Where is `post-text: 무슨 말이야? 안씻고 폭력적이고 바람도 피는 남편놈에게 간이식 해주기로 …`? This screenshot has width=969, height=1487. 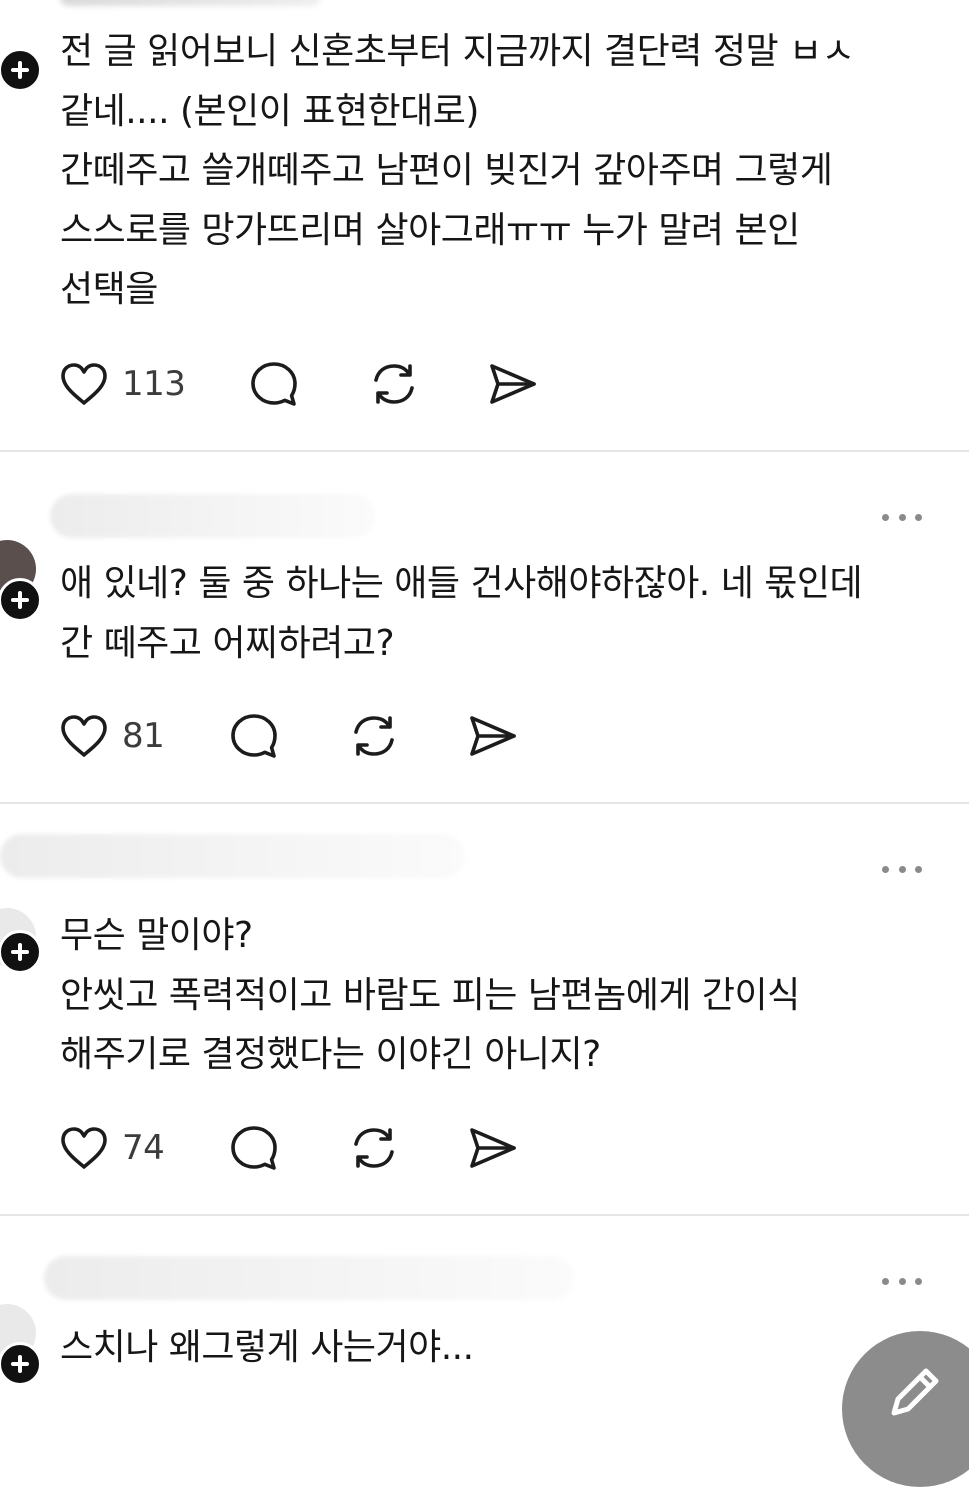
post-text: 무슨 말이야? 안씻고 폭력적이고 바람도 피는 남편놈에게 간이식 해주기로 … is located at coordinates (500, 995).